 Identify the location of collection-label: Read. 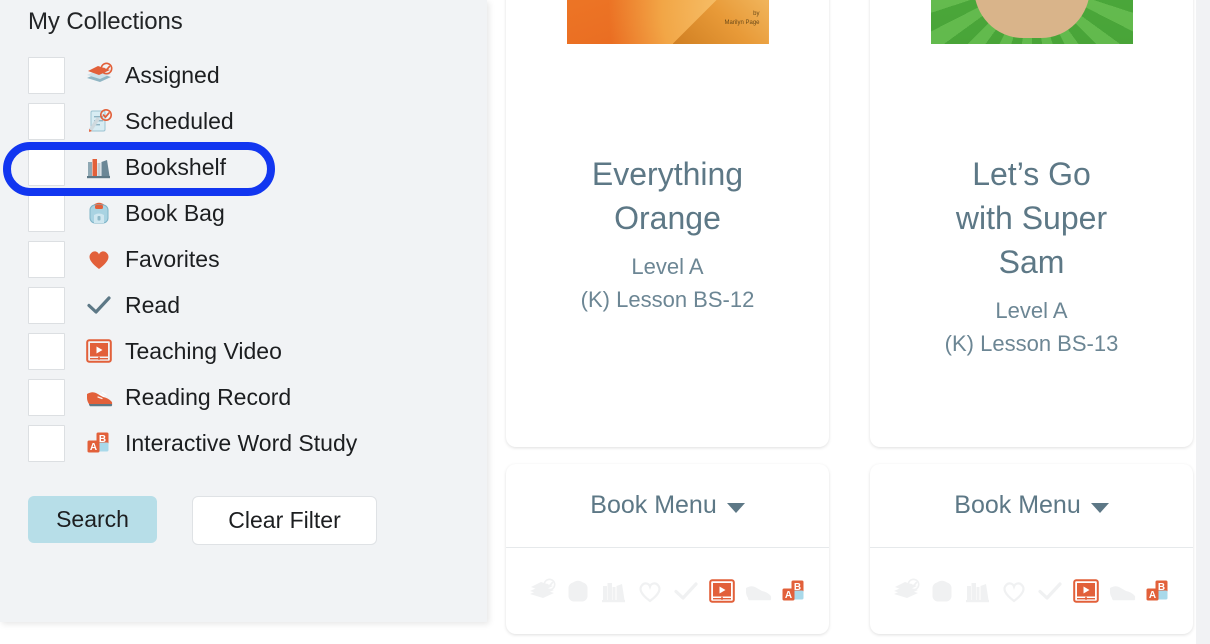
(152, 304).